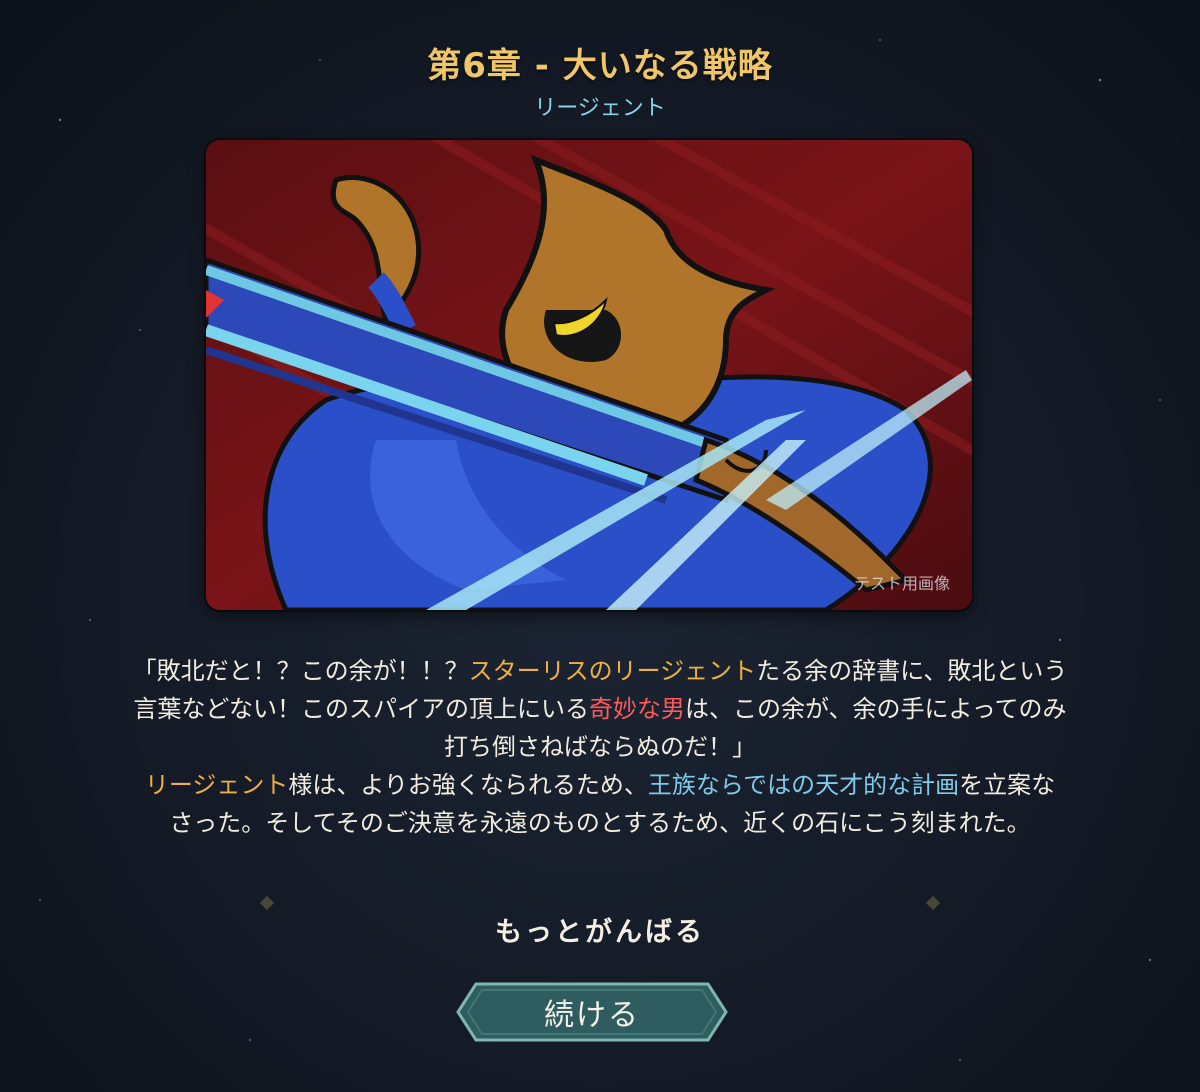 This screenshot has height=1092, width=1200. What do you see at coordinates (933, 903) in the screenshot?
I see `divider-diamond-right` at bounding box center [933, 903].